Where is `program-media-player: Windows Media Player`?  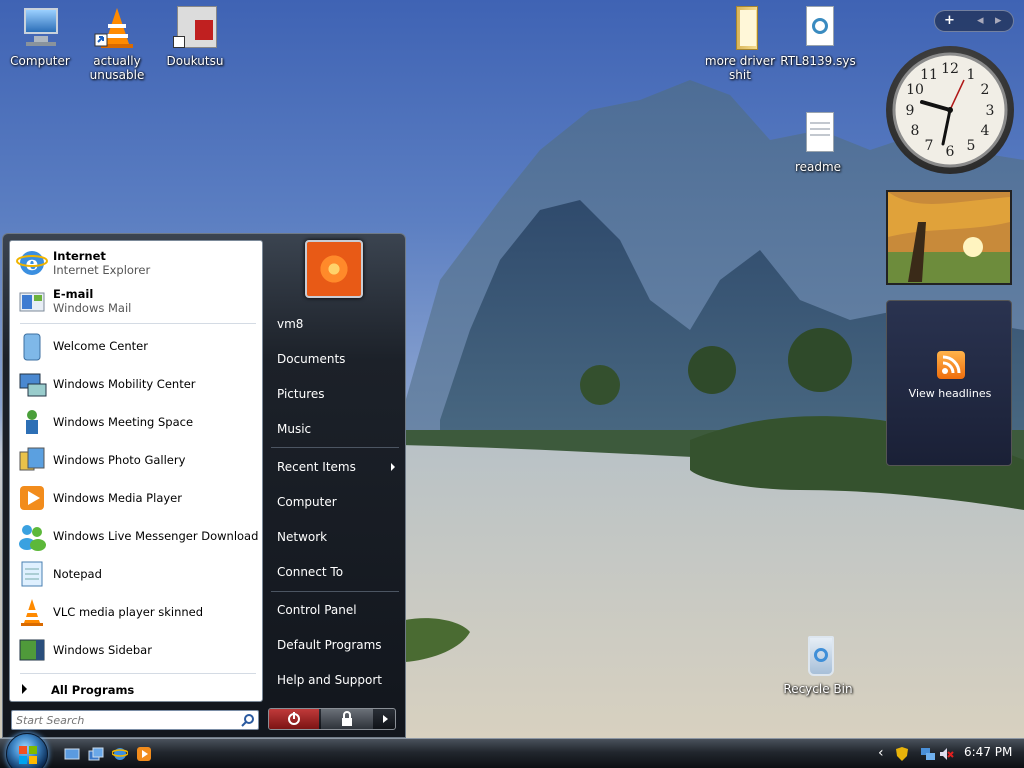 program-media-player: Windows Media Player is located at coordinates (136, 498).